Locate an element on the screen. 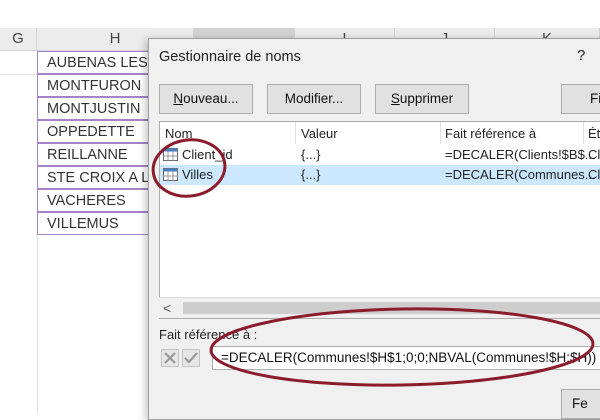 The height and width of the screenshot is (420, 600). help-button: ? is located at coordinates (581, 55).